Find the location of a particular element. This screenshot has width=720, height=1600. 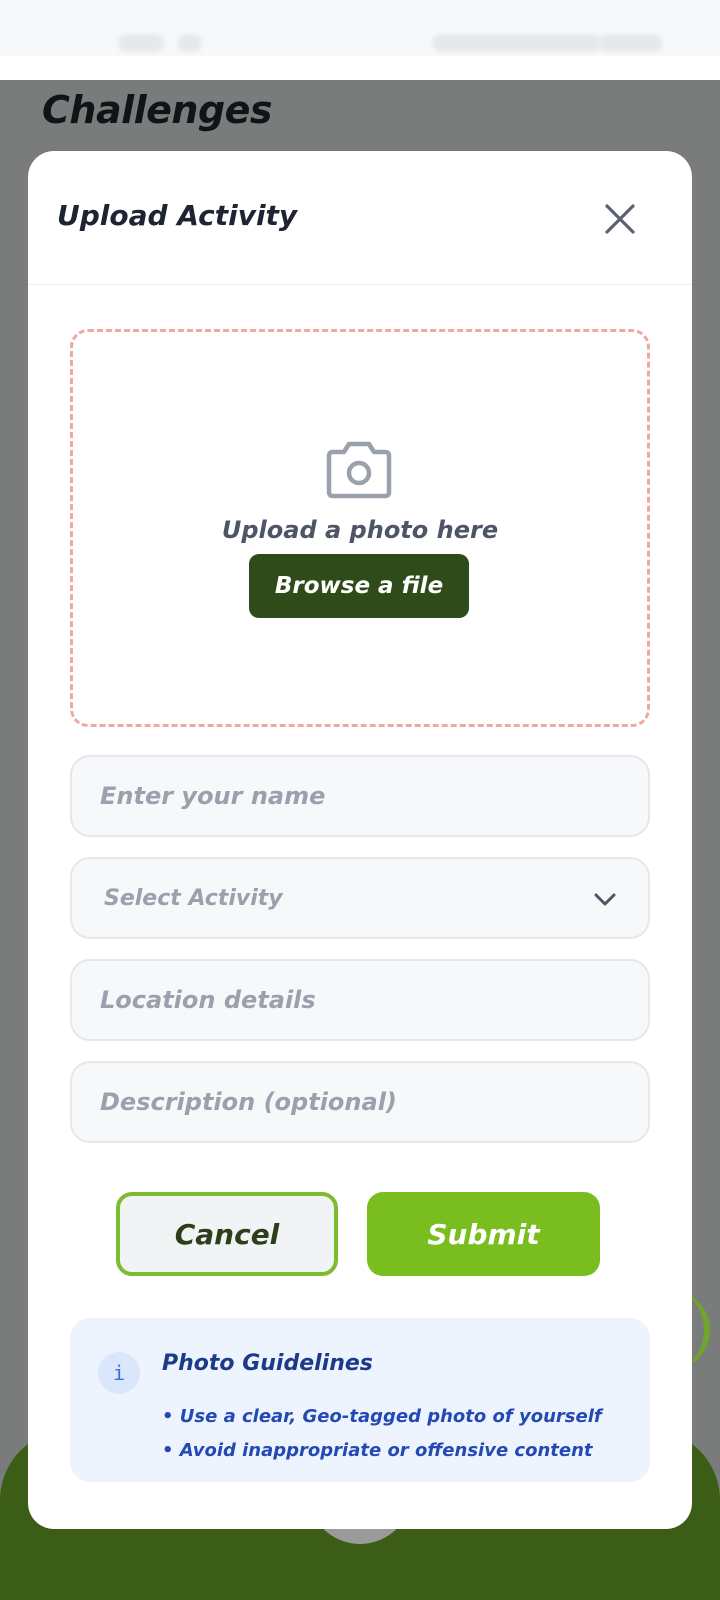

dialog-header: Upload Activity is located at coordinates (360, 218).